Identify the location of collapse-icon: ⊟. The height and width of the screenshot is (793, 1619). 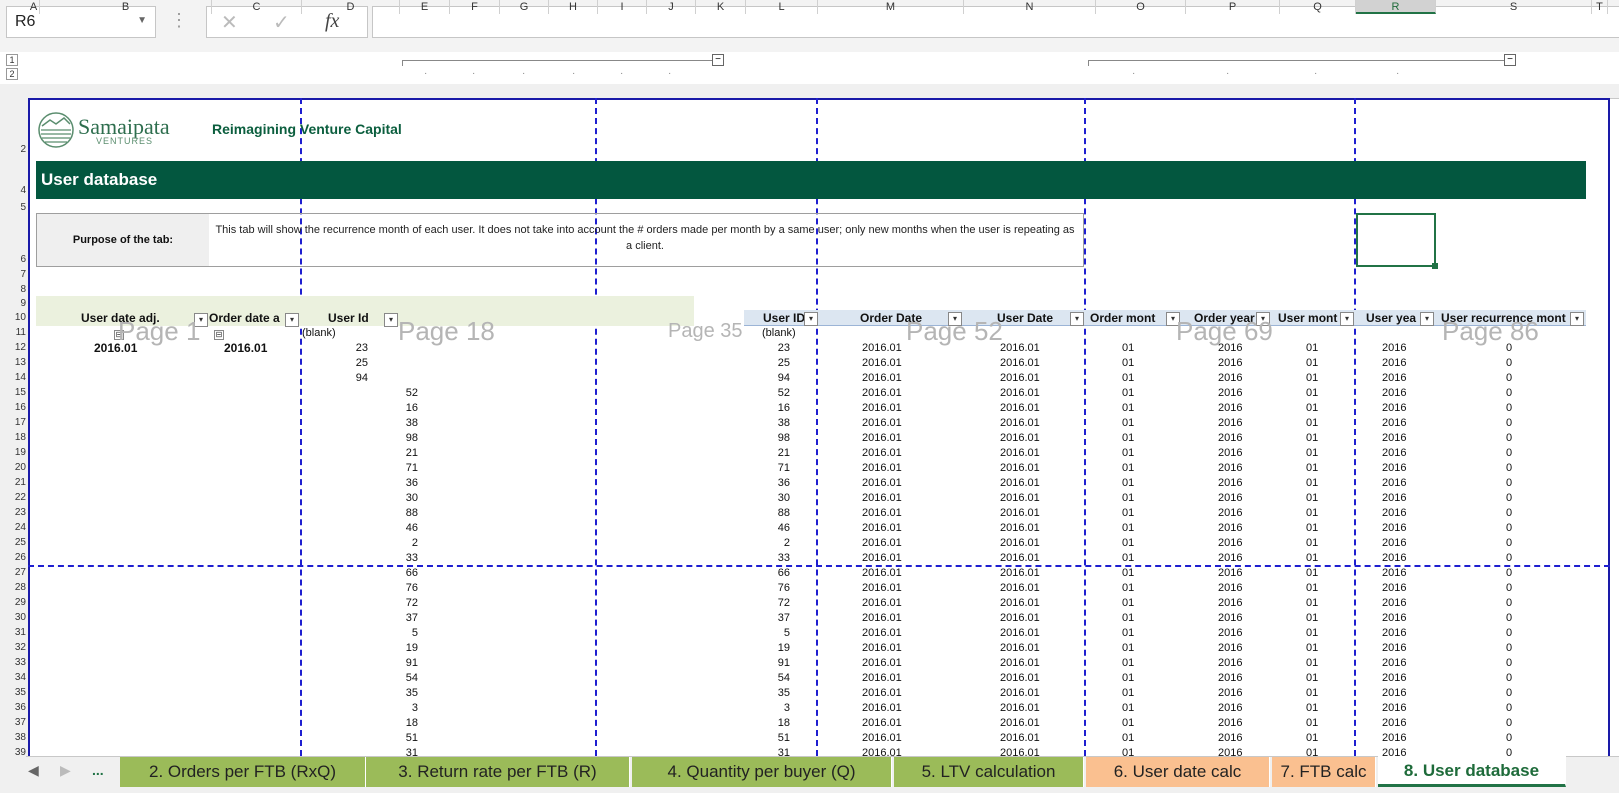
(219, 335).